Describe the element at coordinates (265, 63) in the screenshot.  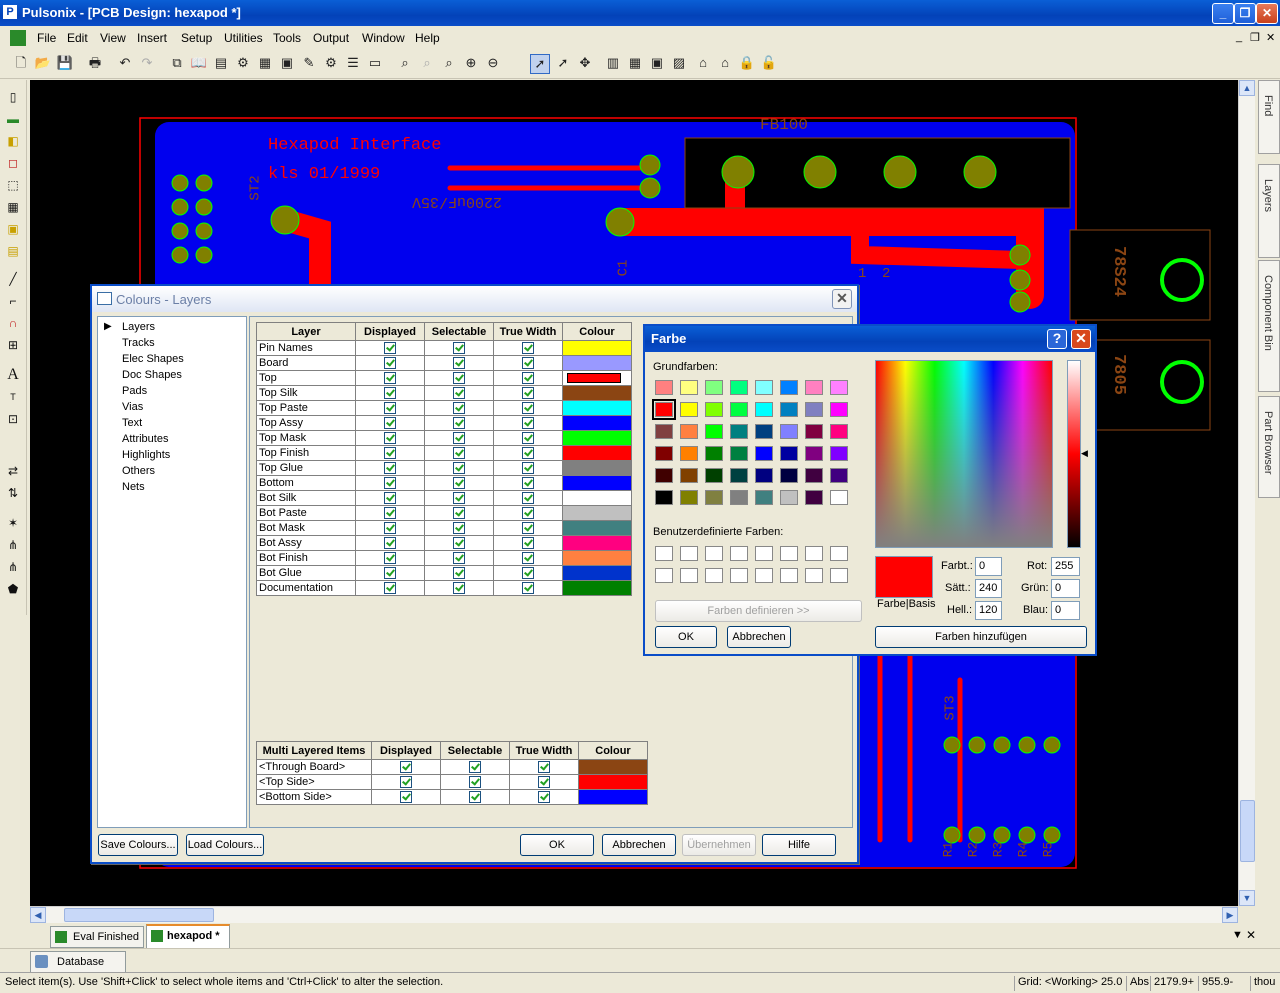
I see `grid-icon: ▦` at that location.